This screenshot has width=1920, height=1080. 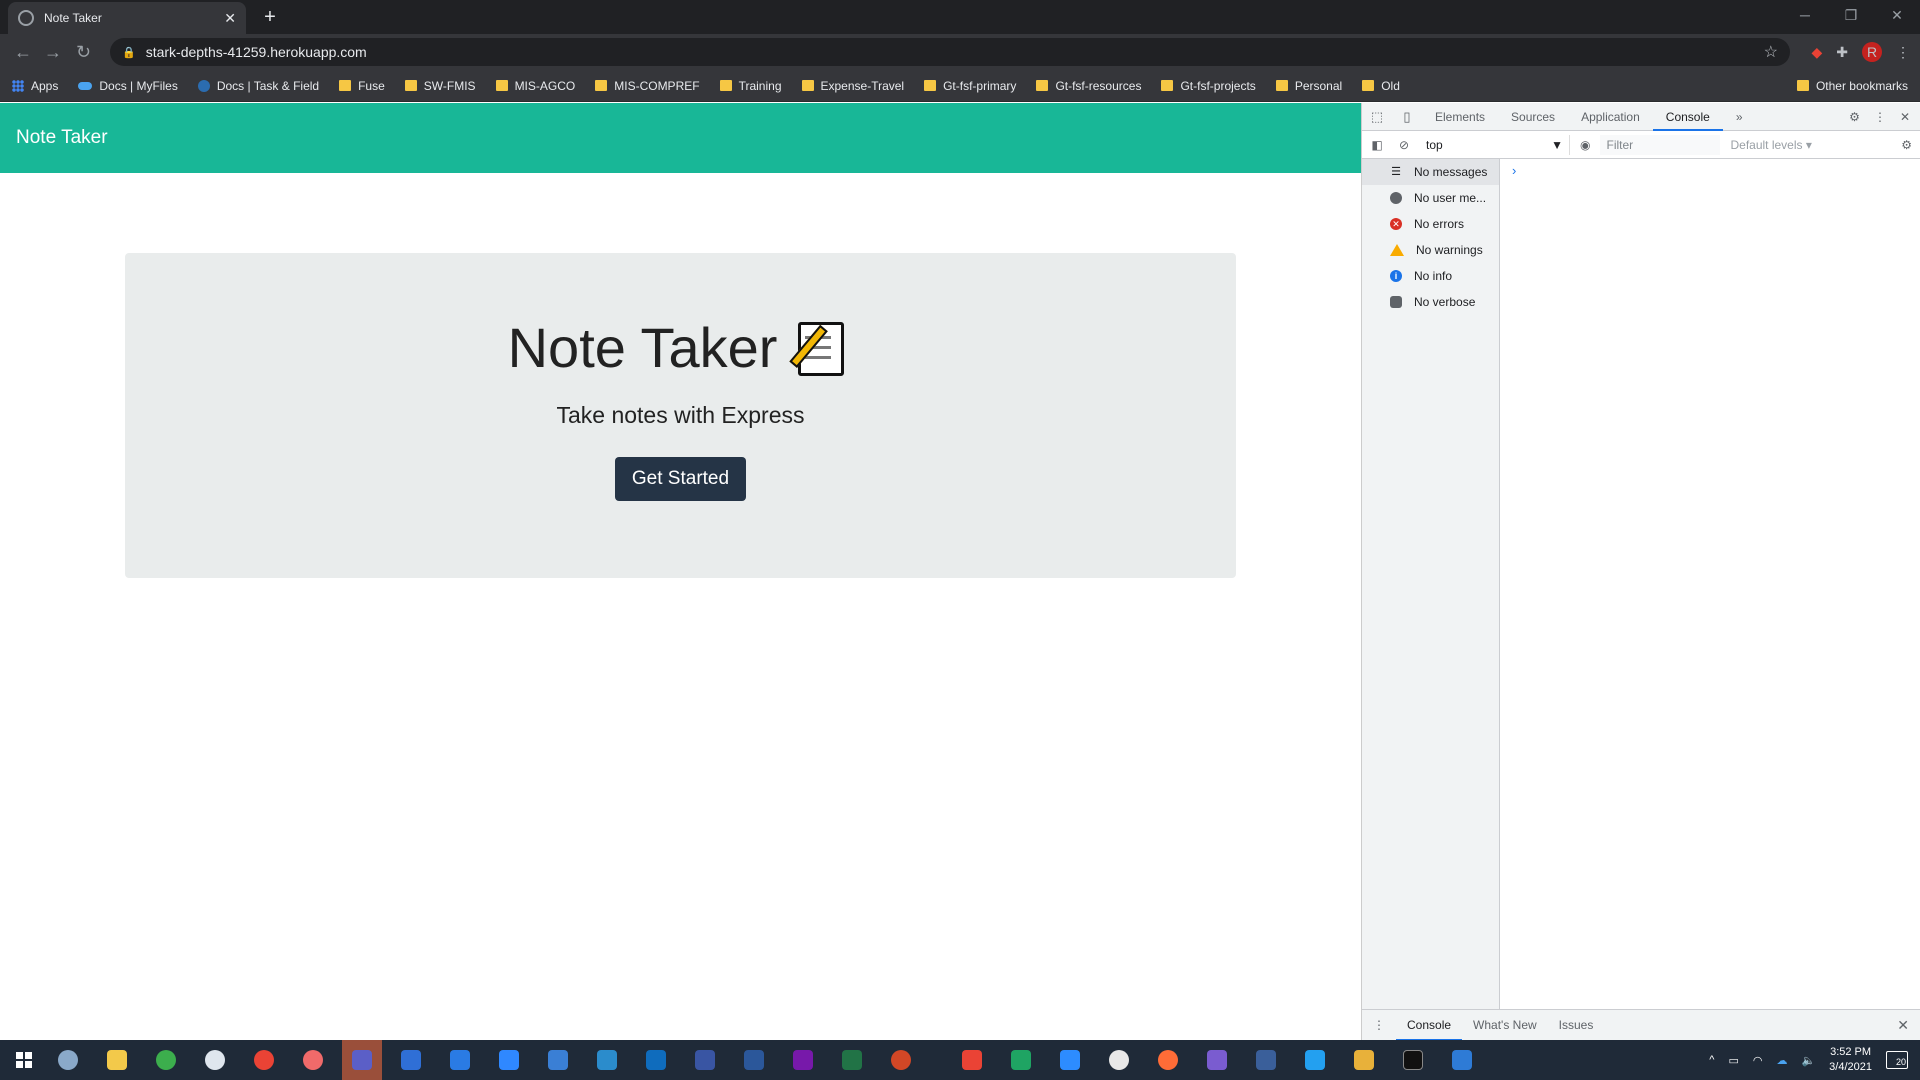 What do you see at coordinates (1404, 145) in the screenshot?
I see `clear-console-icon: ⊘` at bounding box center [1404, 145].